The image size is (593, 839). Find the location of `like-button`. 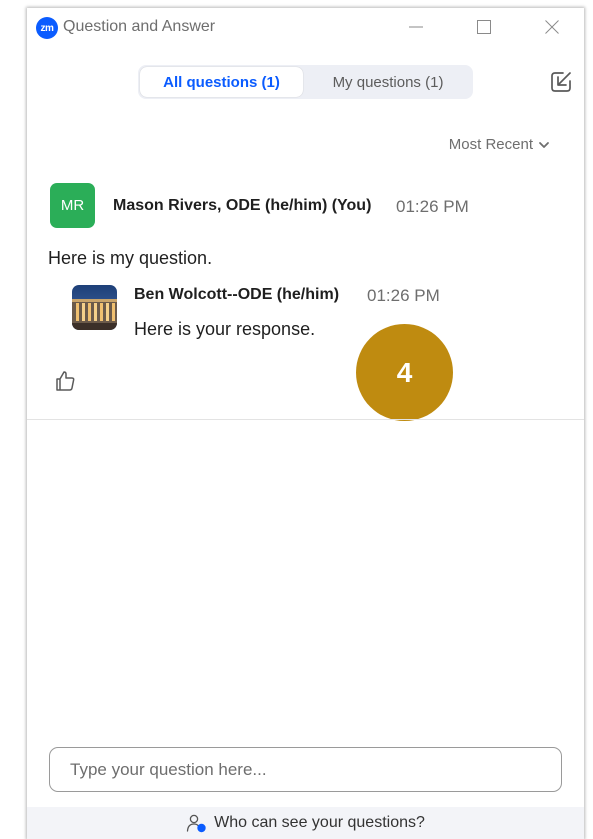

like-button is located at coordinates (65, 381).